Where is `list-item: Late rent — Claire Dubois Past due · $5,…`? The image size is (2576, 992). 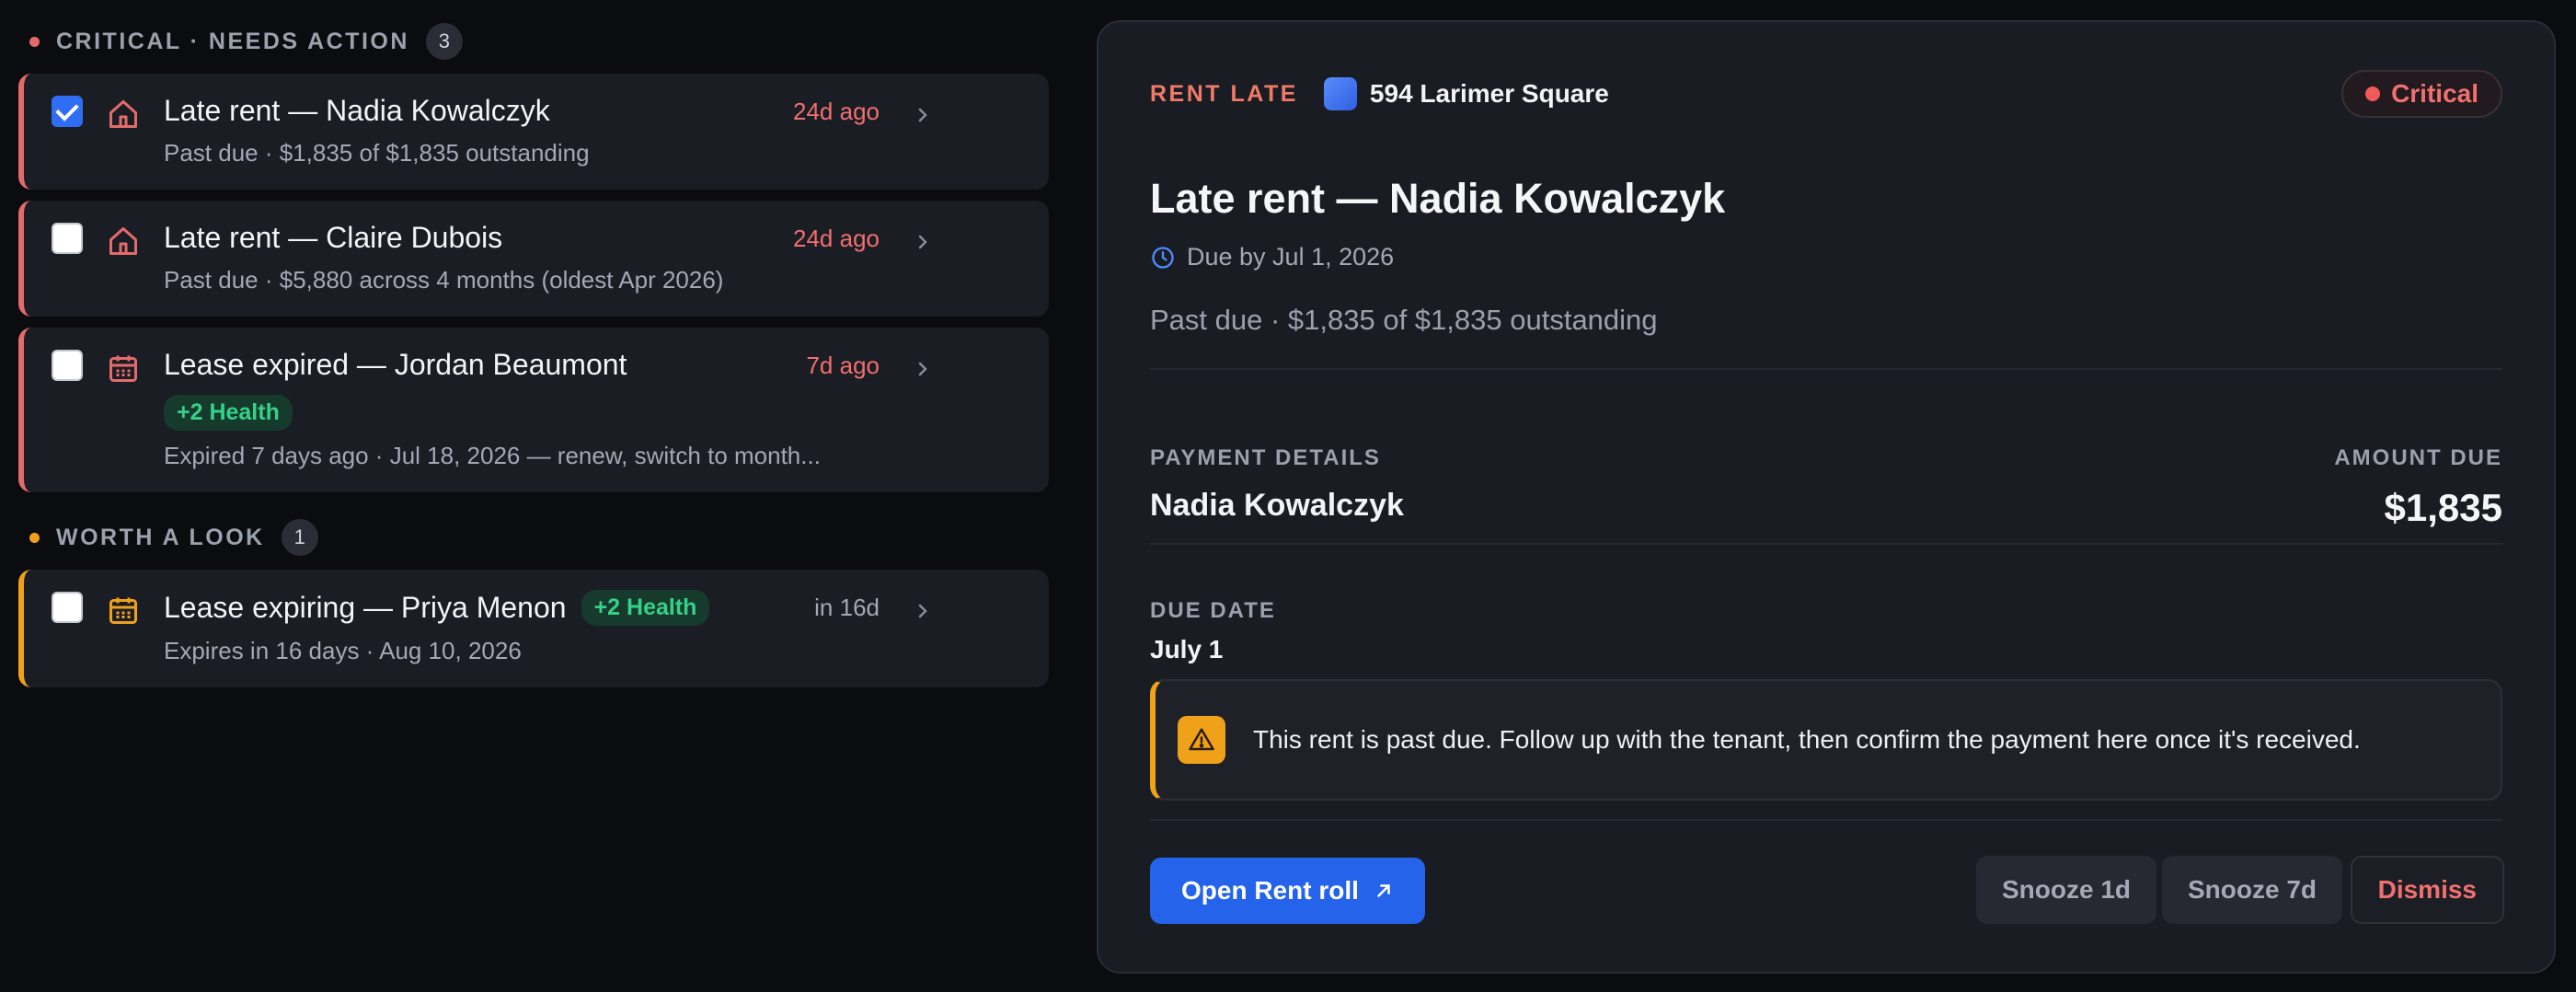
list-item: Late rent — Claire Dubois Past due · $5,… is located at coordinates (533, 259).